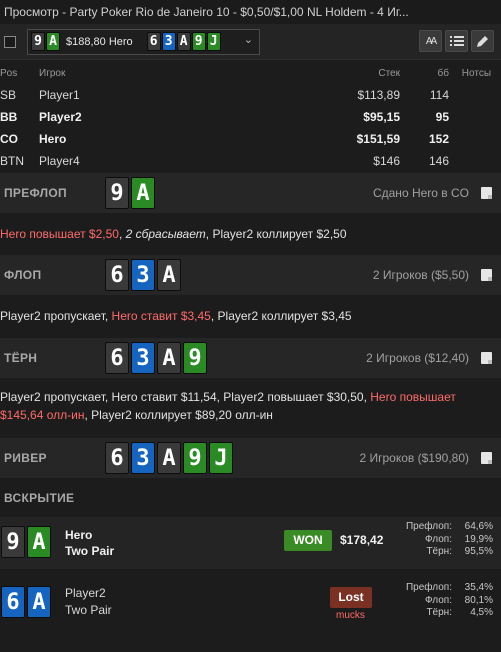 The width and height of the screenshot is (501, 652). Describe the element at coordinates (439, 95) in the screenshot. I see `player-bb: 114` at that location.